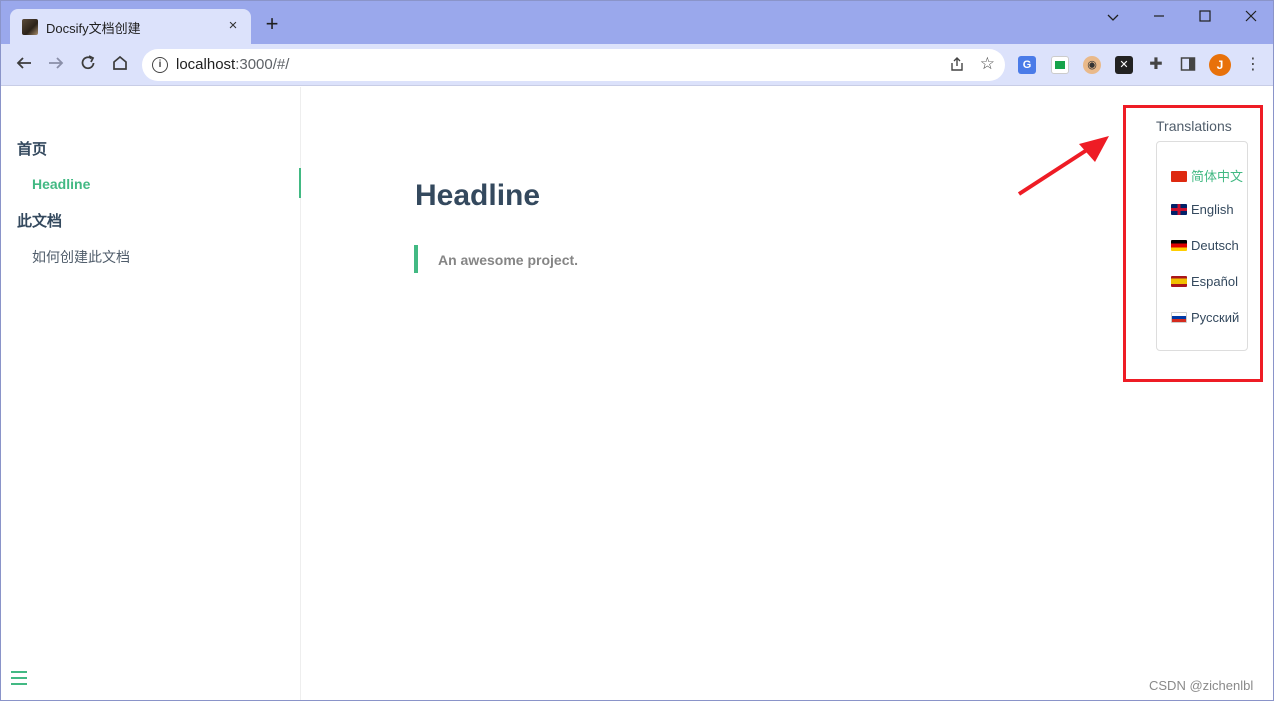 The height and width of the screenshot is (701, 1274). What do you see at coordinates (1201, 685) in the screenshot?
I see `watermark: CSDN @zichenlbl` at bounding box center [1201, 685].